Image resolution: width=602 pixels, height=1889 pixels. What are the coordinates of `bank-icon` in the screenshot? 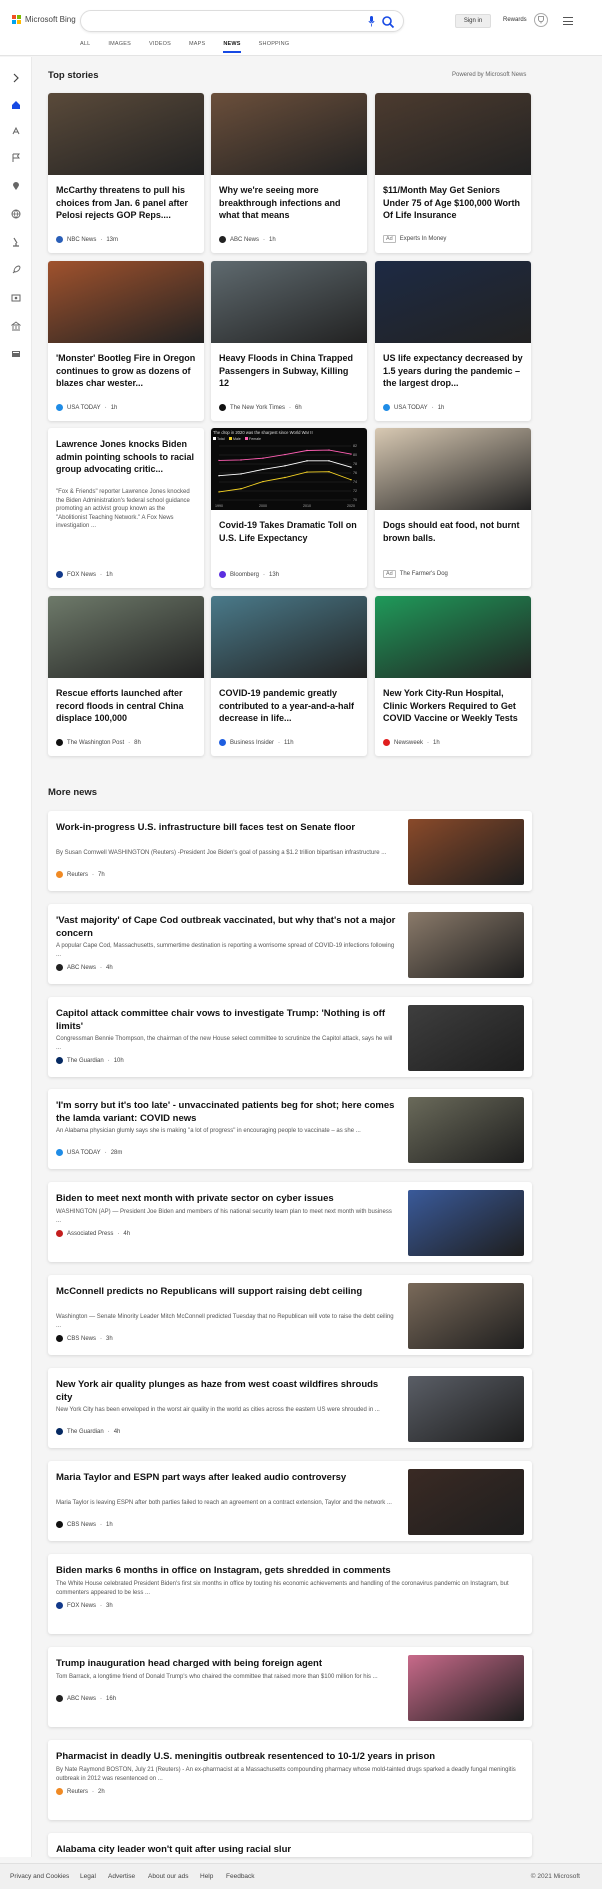 It's located at (16, 324).